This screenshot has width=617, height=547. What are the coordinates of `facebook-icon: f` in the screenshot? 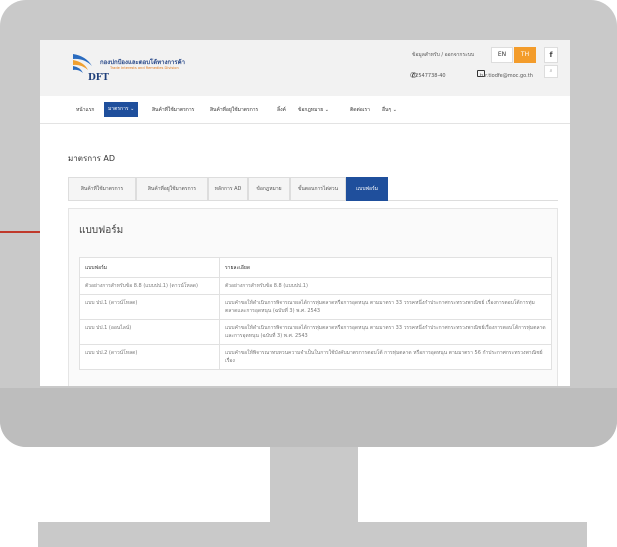 It's located at (551, 55).